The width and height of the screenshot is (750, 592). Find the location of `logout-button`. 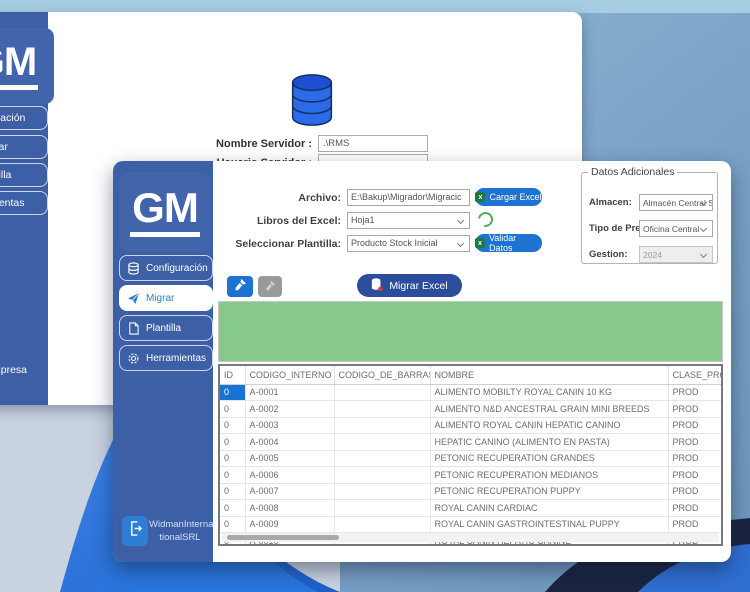

logout-button is located at coordinates (135, 531).